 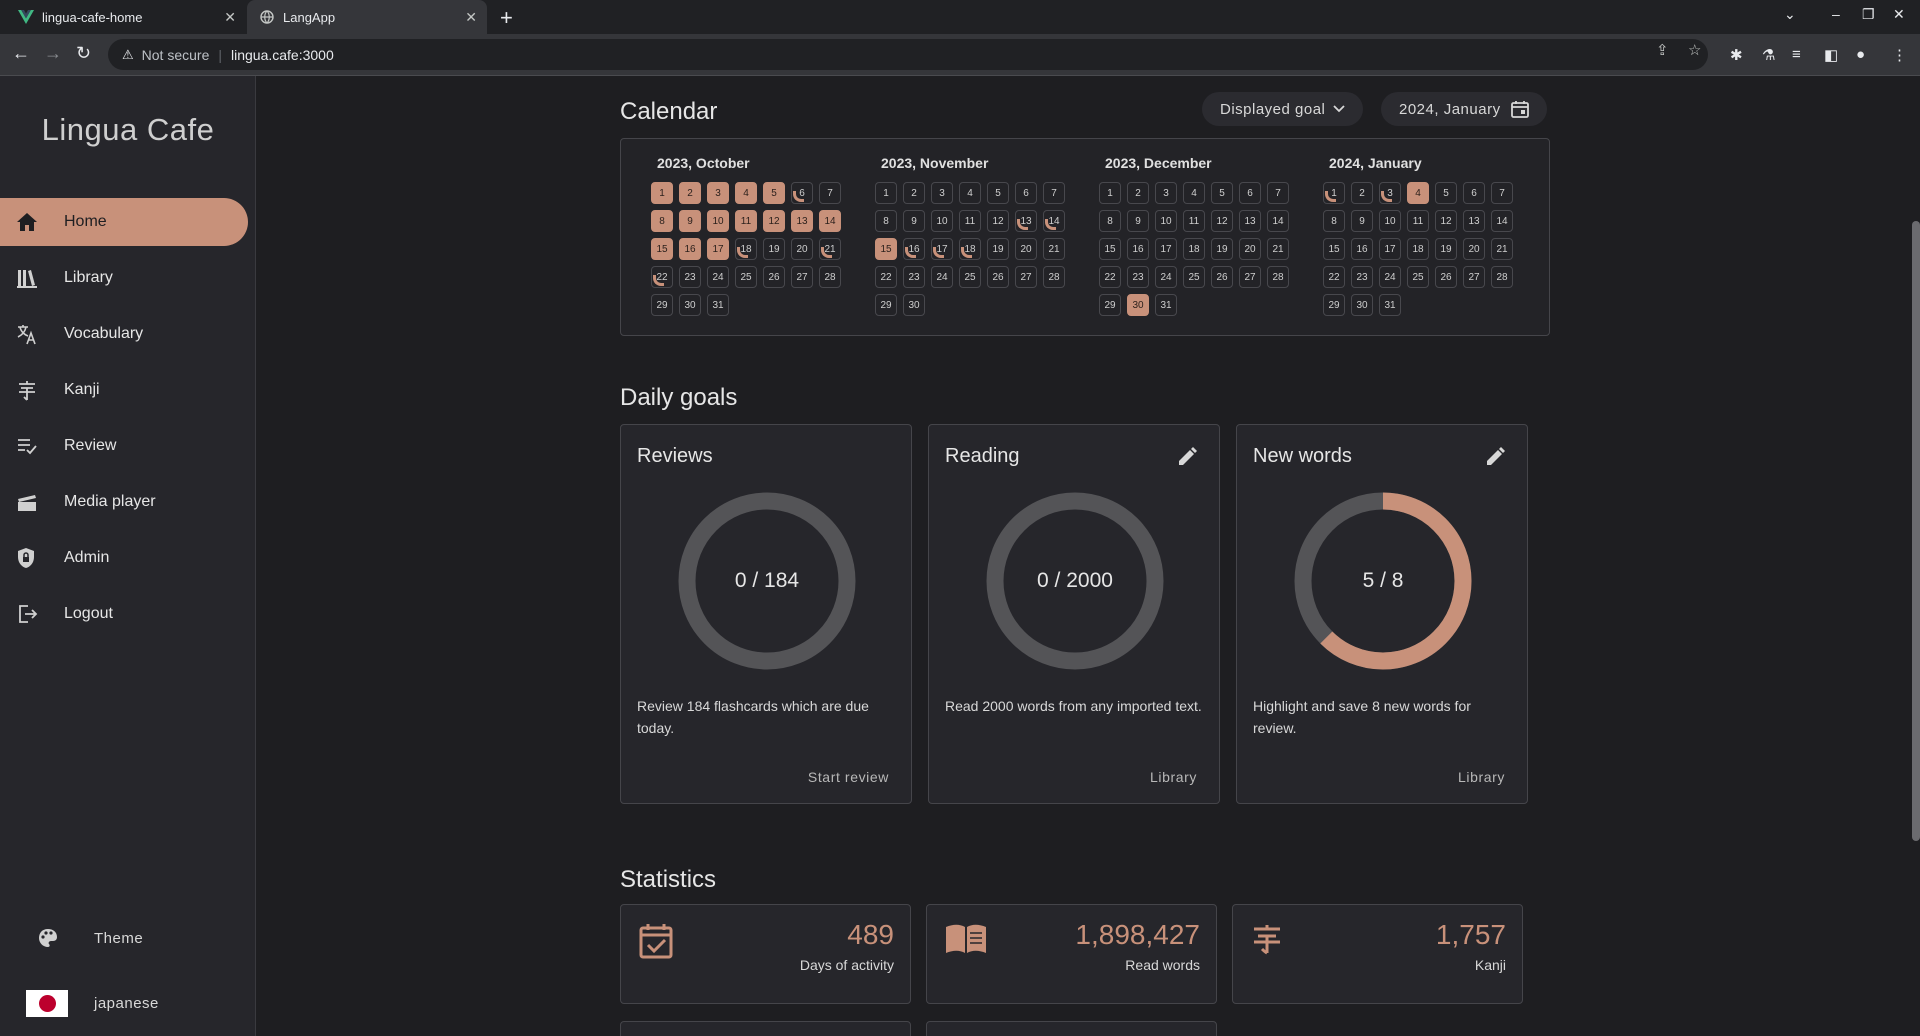 I want to click on sidebar-item-kanji: Kanji, so click(x=124, y=390).